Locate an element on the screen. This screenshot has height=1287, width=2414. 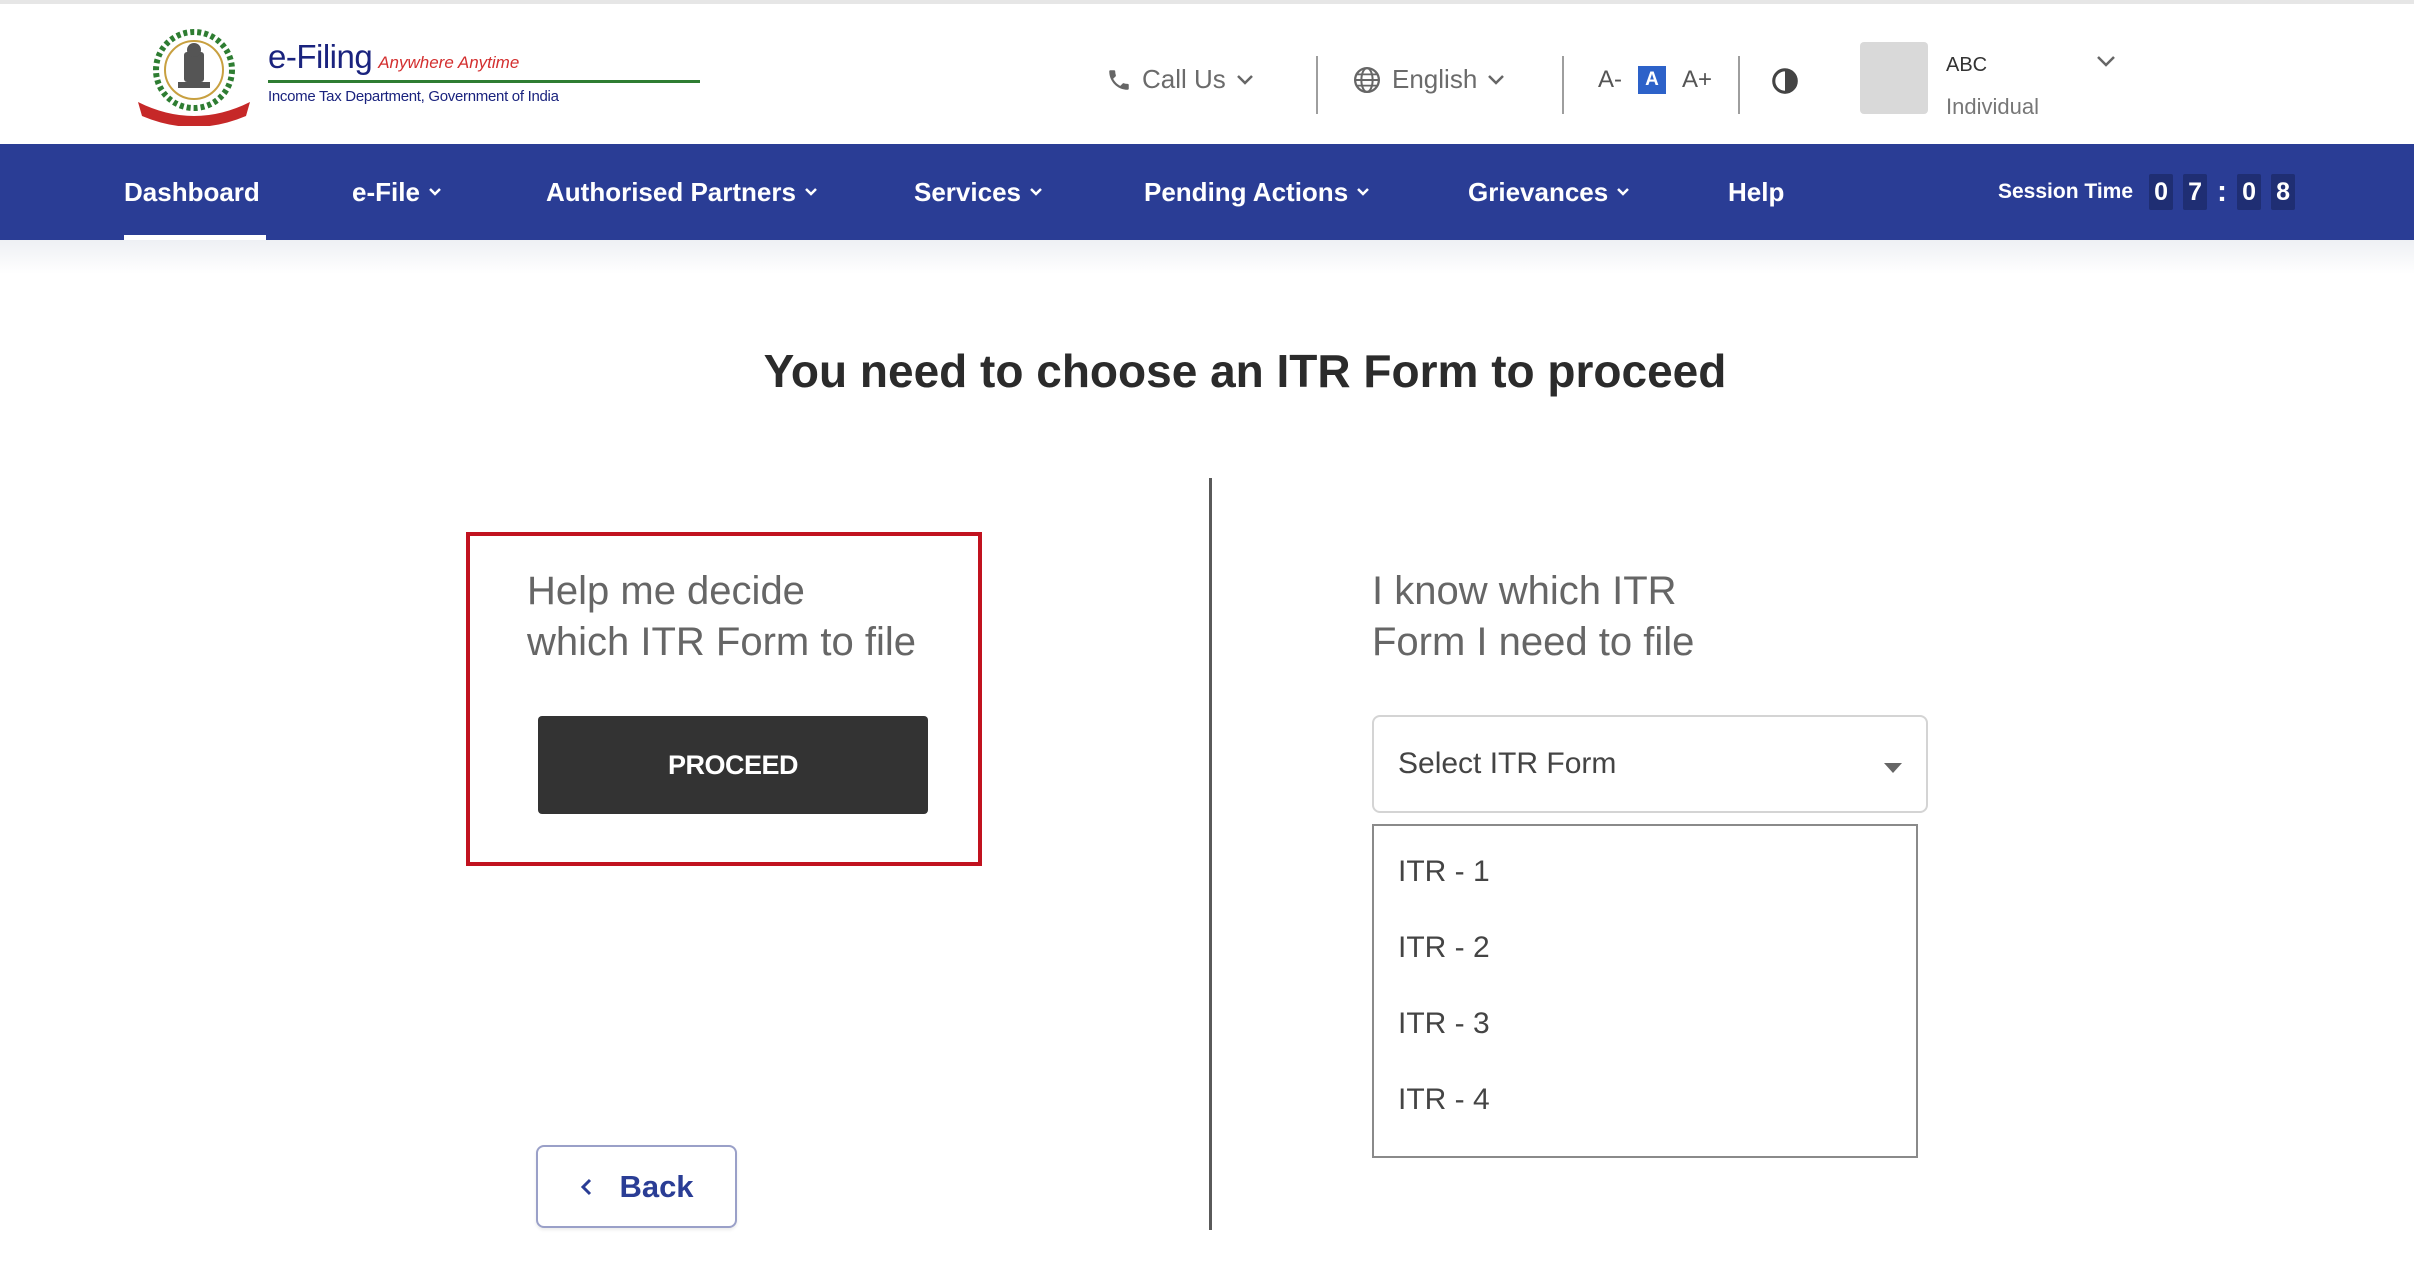
language-menu: English is located at coordinates (1428, 79).